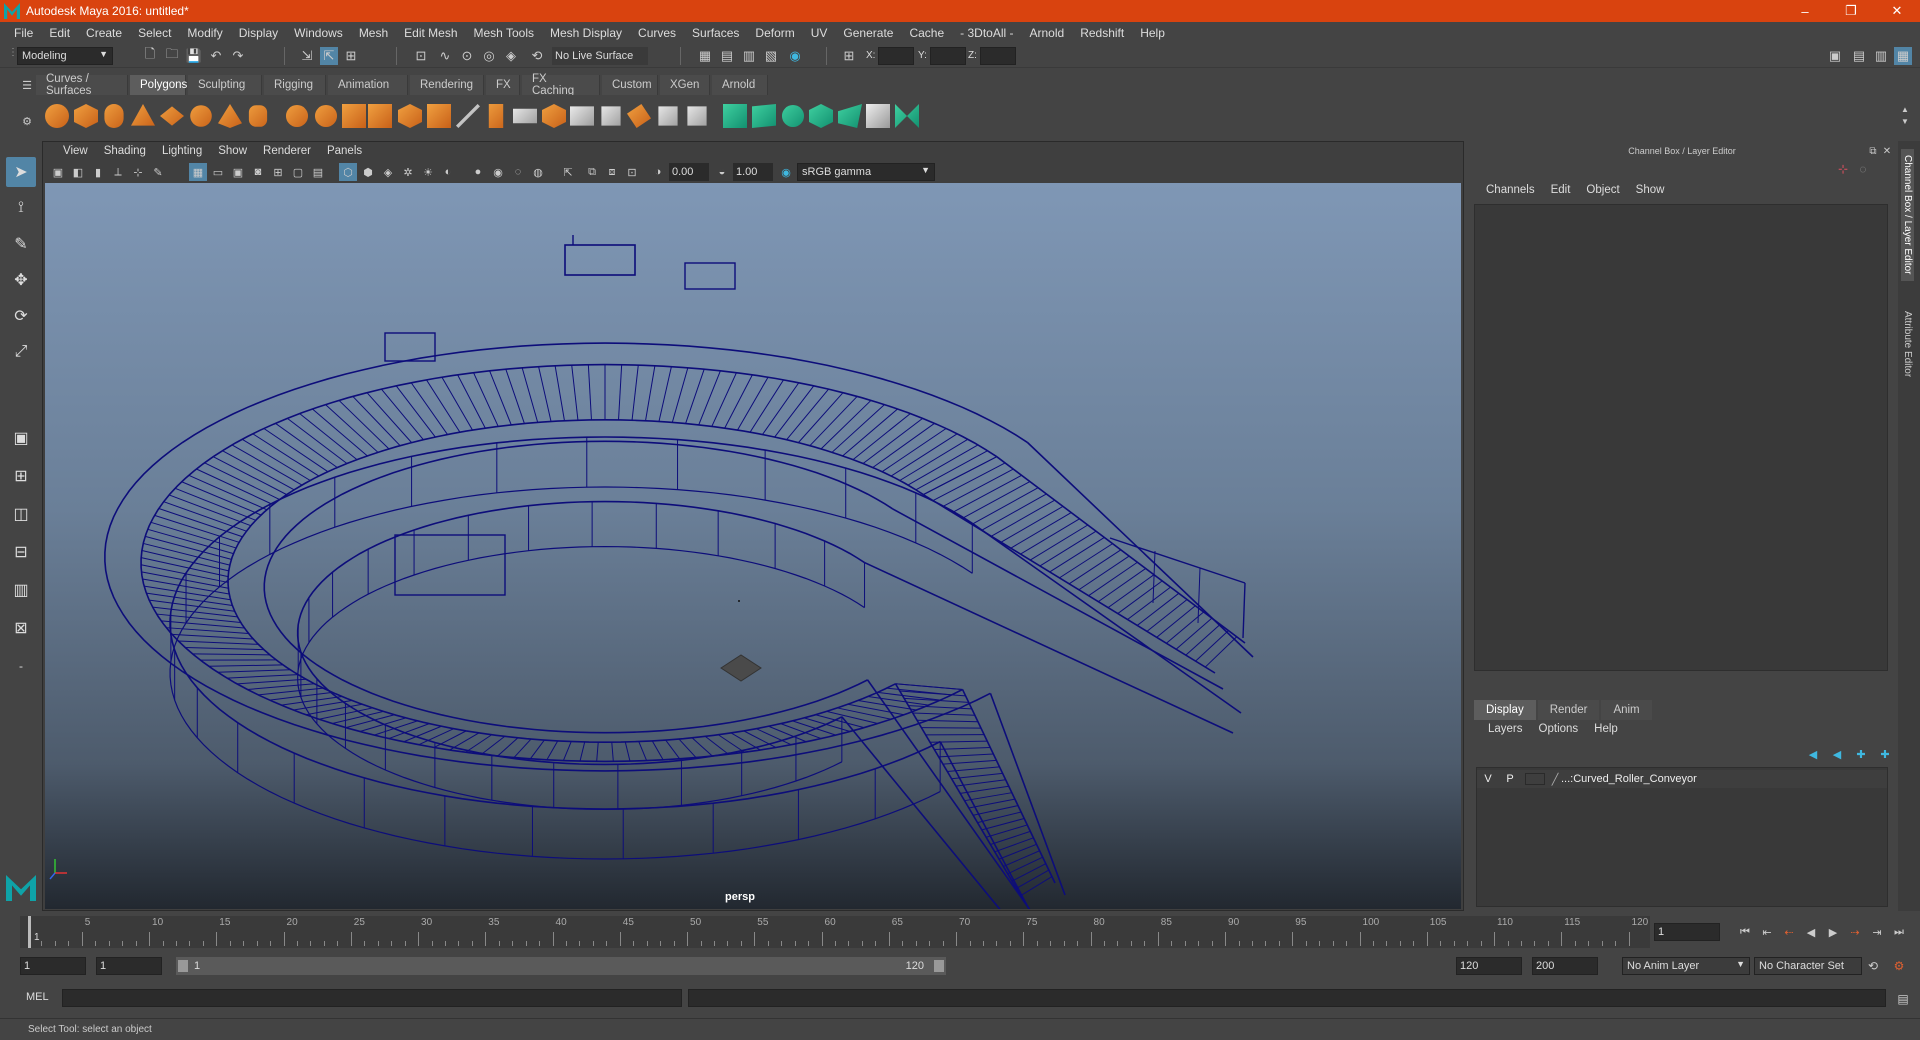 This screenshot has height=1040, width=1920. Describe the element at coordinates (368, 85) in the screenshot. I see `shelf-tab-animation: Animation` at that location.